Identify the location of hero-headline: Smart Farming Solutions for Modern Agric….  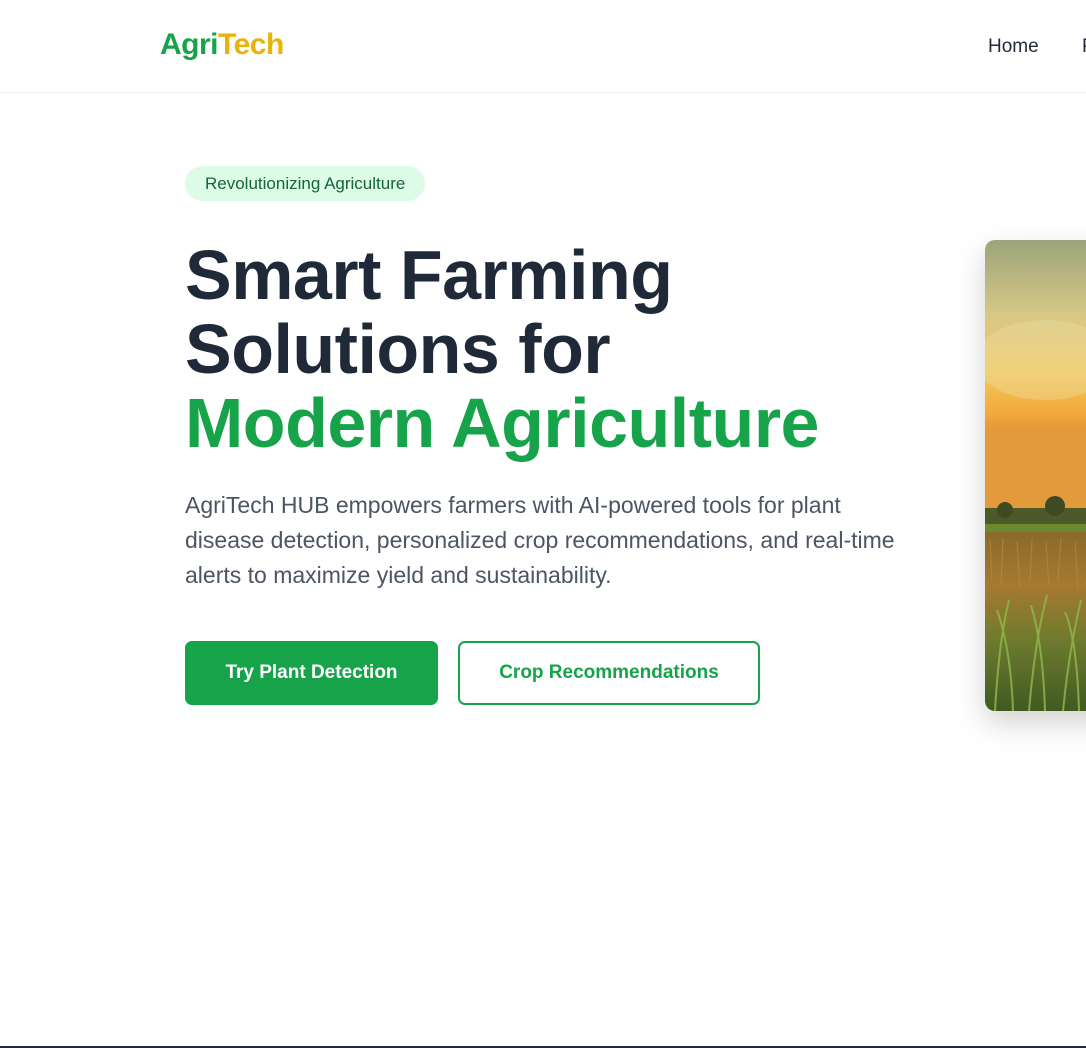
(565, 349).